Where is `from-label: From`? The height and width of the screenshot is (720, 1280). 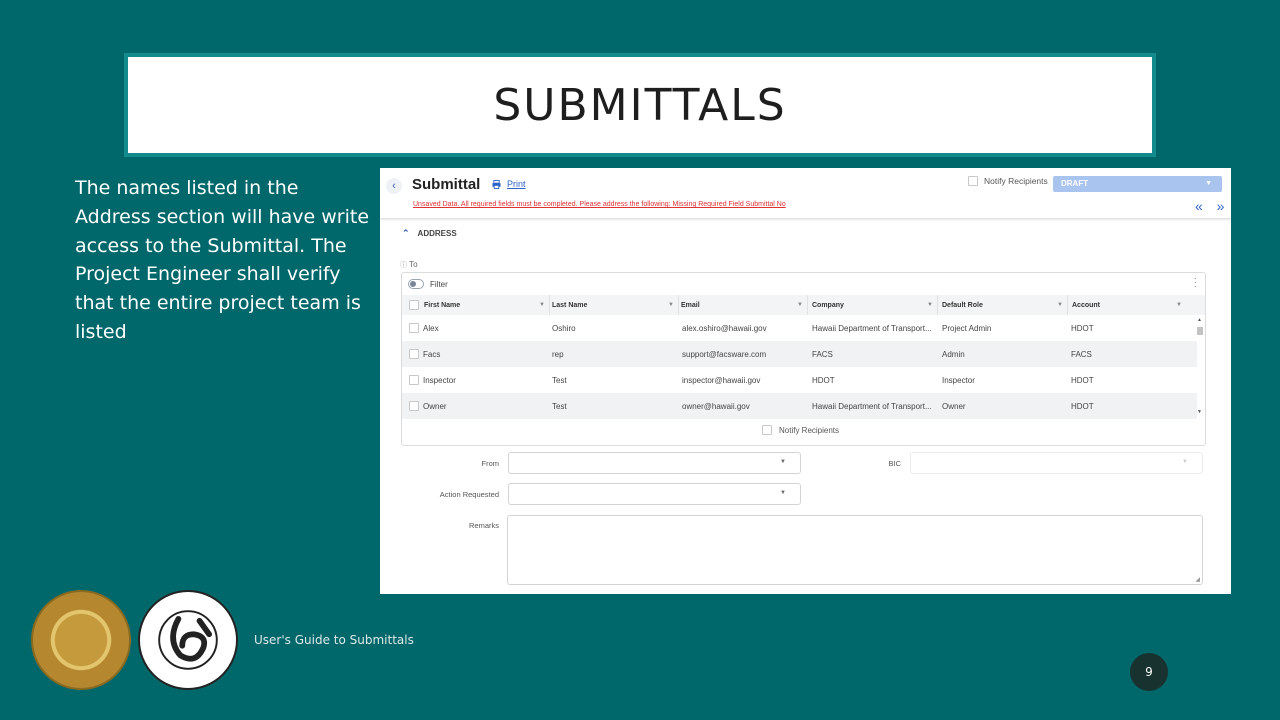 from-label: From is located at coordinates (490, 463).